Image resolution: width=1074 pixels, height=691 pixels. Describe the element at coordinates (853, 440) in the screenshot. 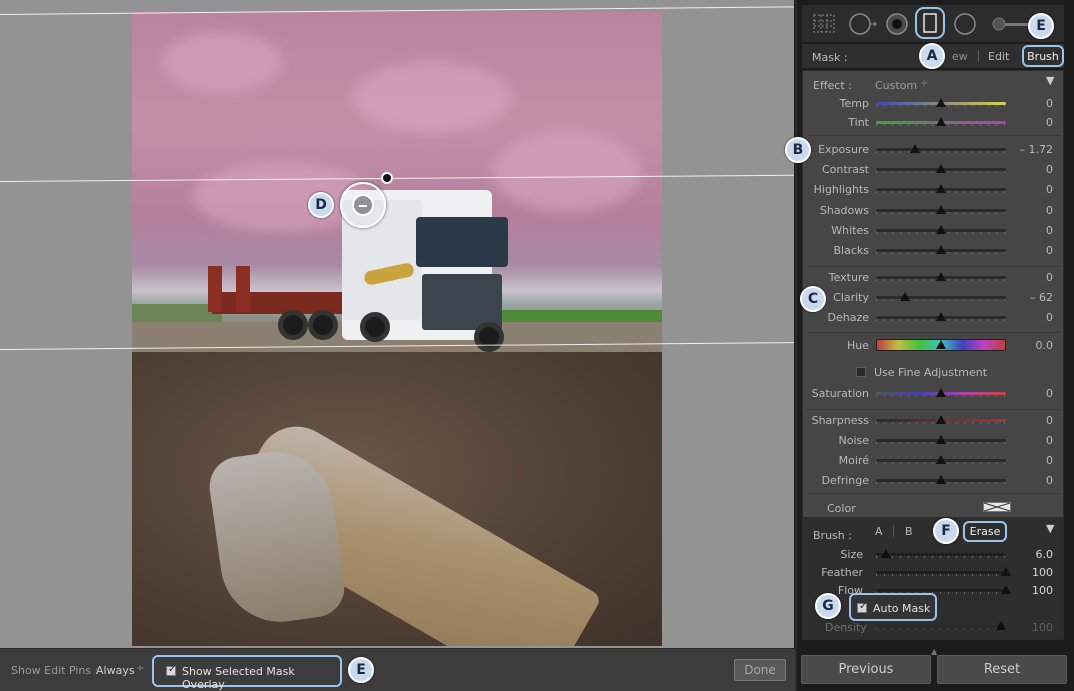

I see `slider-label: Noise` at that location.